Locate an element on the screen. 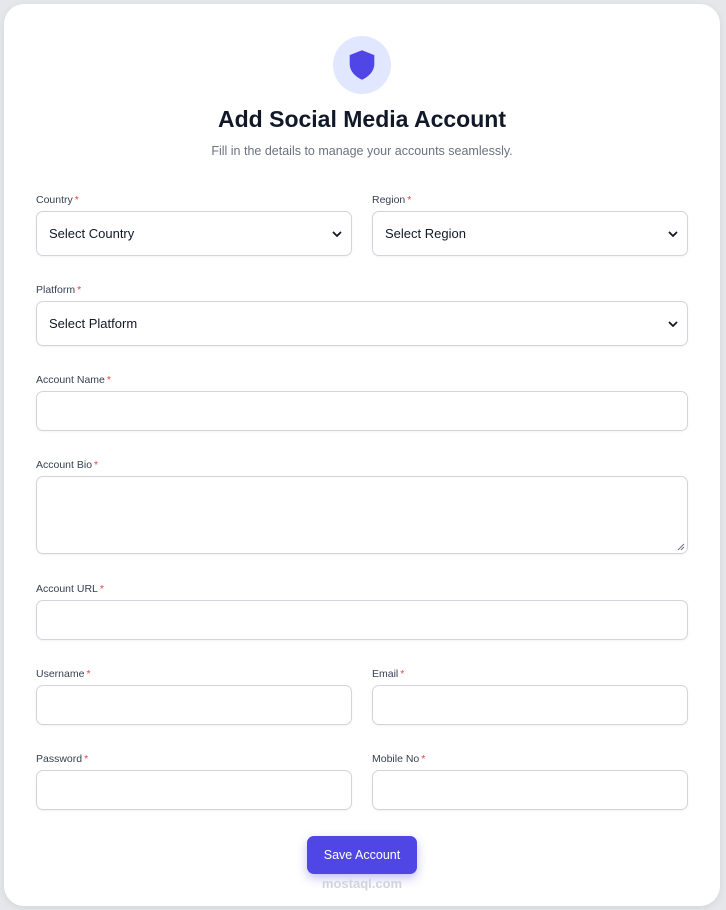 Image resolution: width=726 pixels, height=910 pixels. username-label: Username * is located at coordinates (63, 674).